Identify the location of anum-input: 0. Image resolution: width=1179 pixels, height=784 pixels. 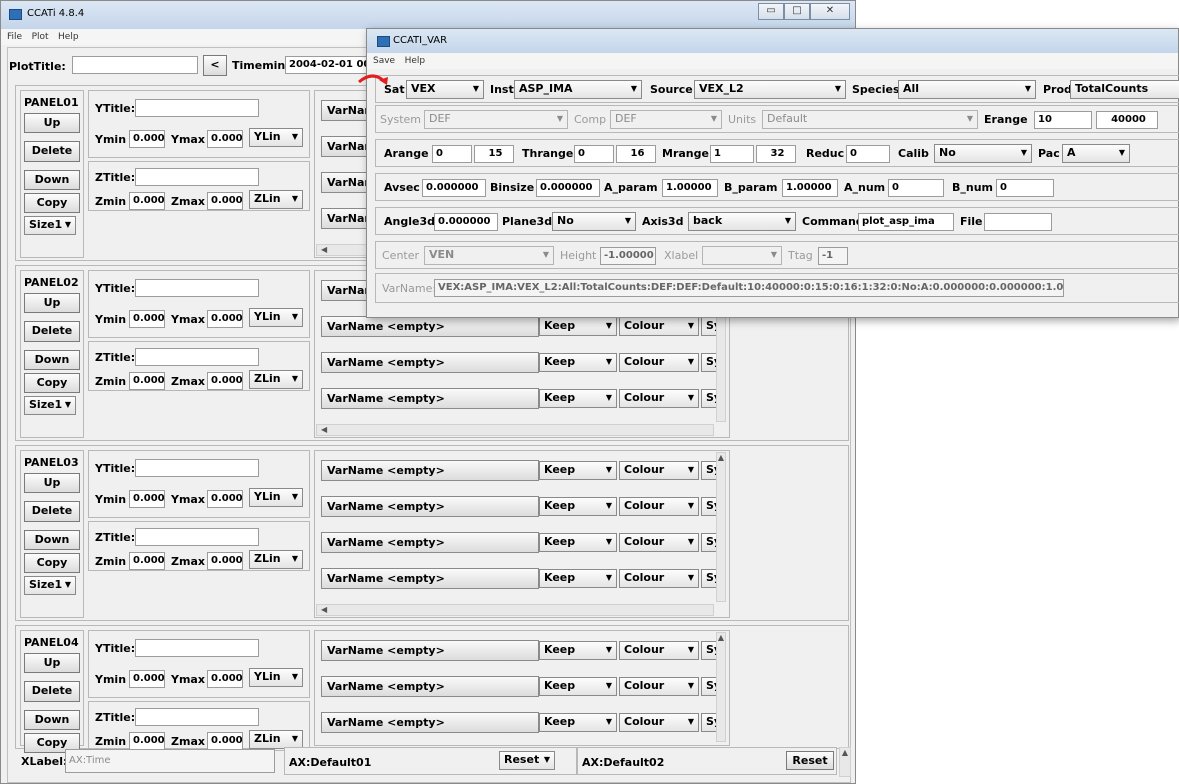
(916, 188).